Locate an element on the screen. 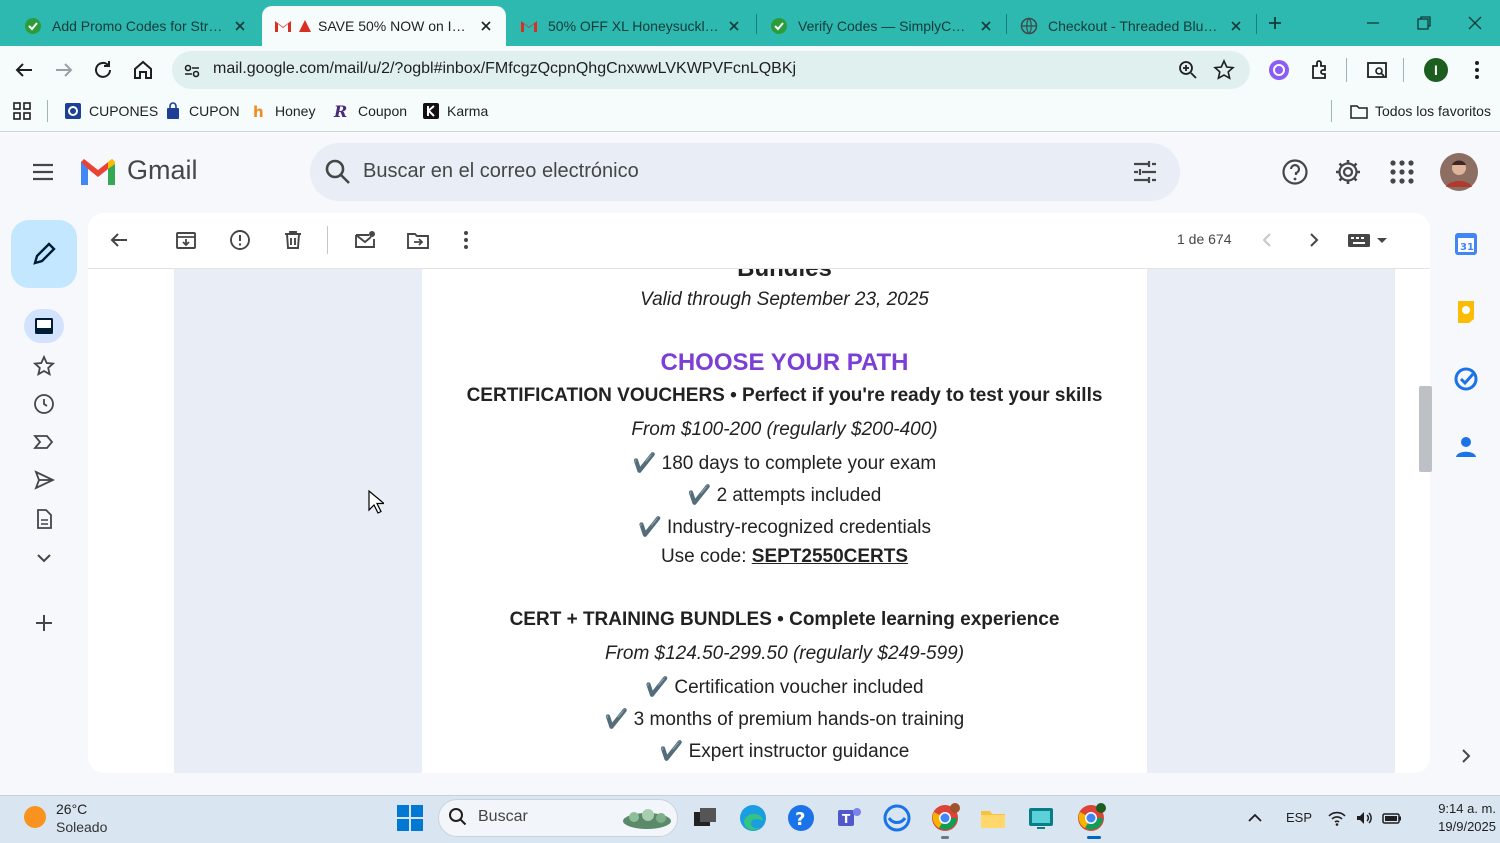 This screenshot has height=843, width=1500. help-taskbar-icon: ? is located at coordinates (801, 818).